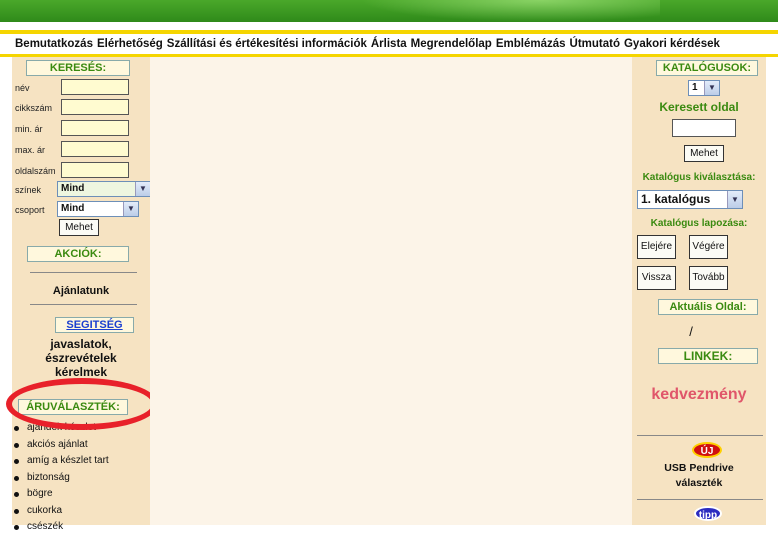 The height and width of the screenshot is (536, 778). I want to click on list-item: bögre, so click(61, 494).